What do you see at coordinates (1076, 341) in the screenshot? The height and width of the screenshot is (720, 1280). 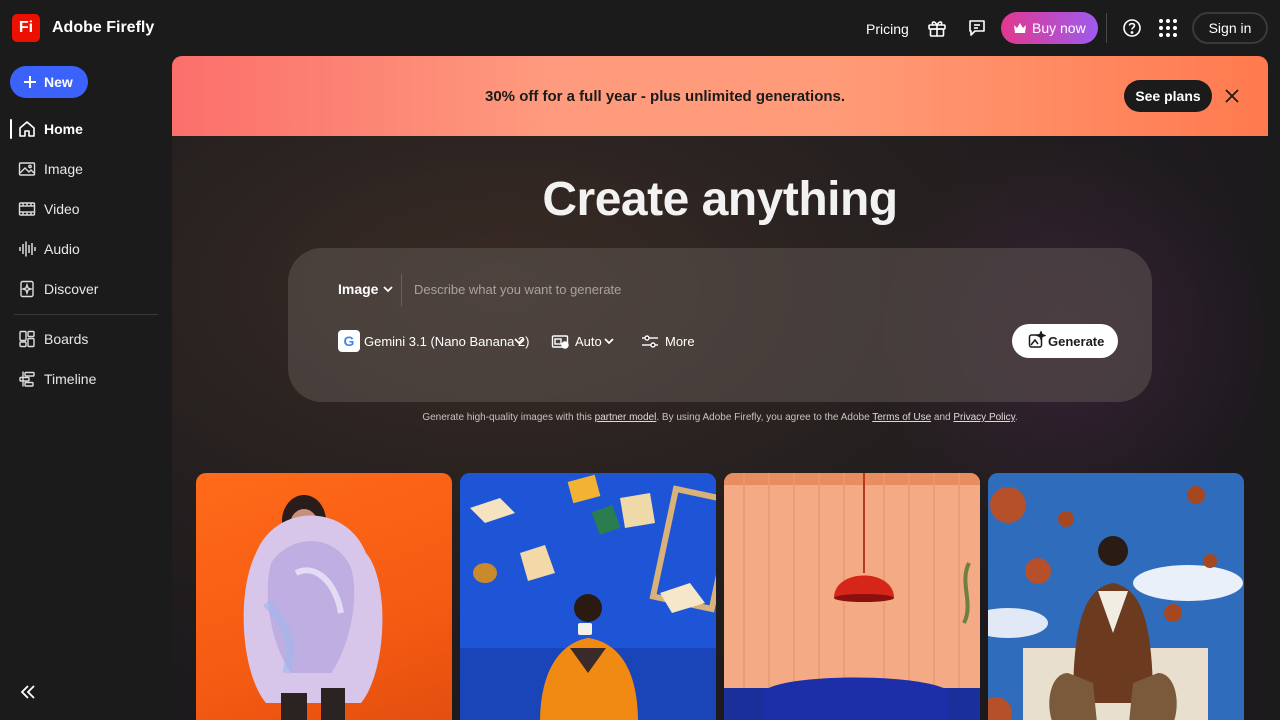 I see `generate-label: Generate` at bounding box center [1076, 341].